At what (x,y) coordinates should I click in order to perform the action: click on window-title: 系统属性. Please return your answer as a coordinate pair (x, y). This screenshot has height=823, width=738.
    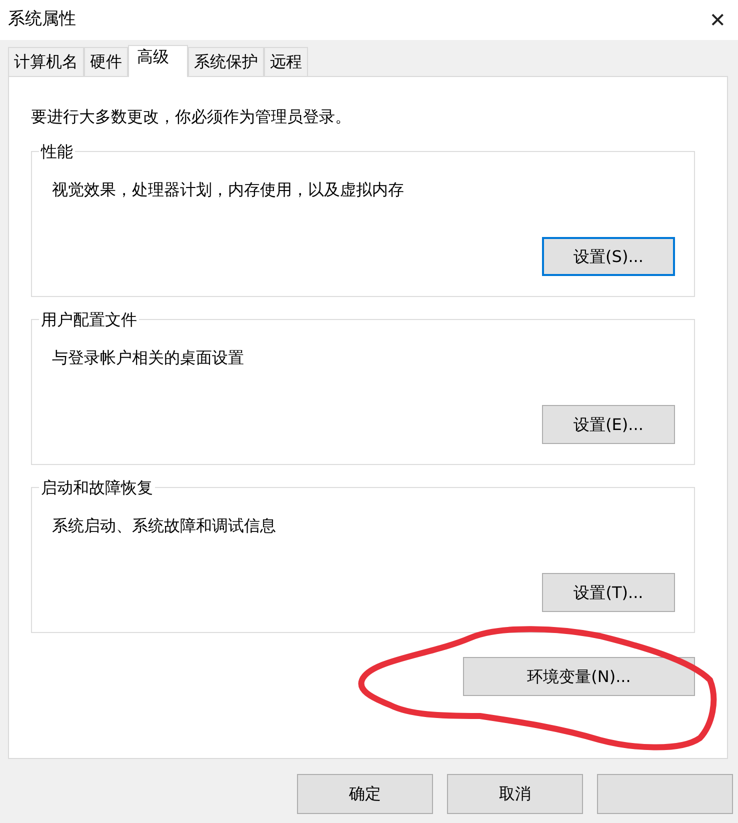
    Looking at the image, I should click on (42, 20).